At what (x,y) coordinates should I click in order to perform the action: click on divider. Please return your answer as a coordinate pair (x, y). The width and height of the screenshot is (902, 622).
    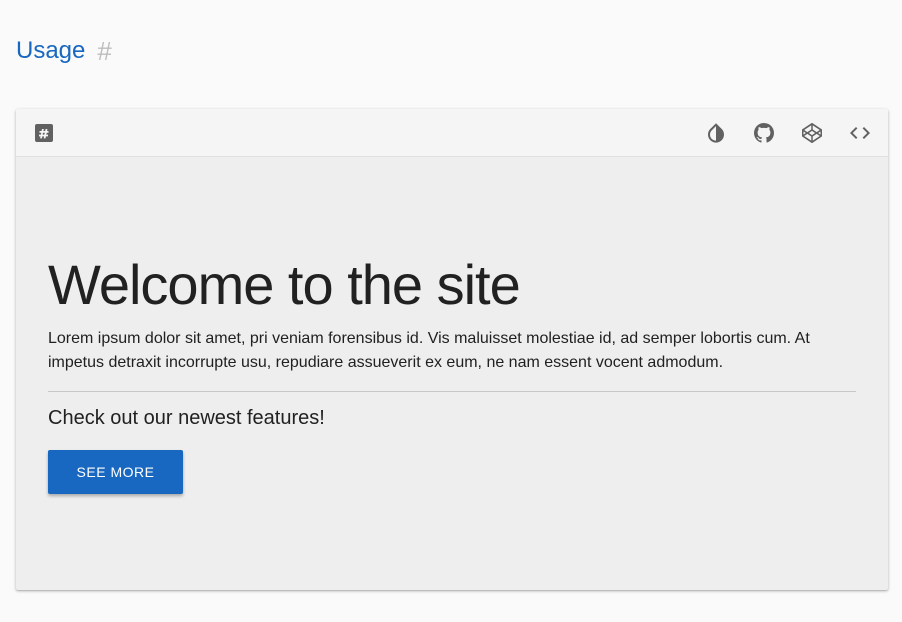
    Looking at the image, I should click on (452, 391).